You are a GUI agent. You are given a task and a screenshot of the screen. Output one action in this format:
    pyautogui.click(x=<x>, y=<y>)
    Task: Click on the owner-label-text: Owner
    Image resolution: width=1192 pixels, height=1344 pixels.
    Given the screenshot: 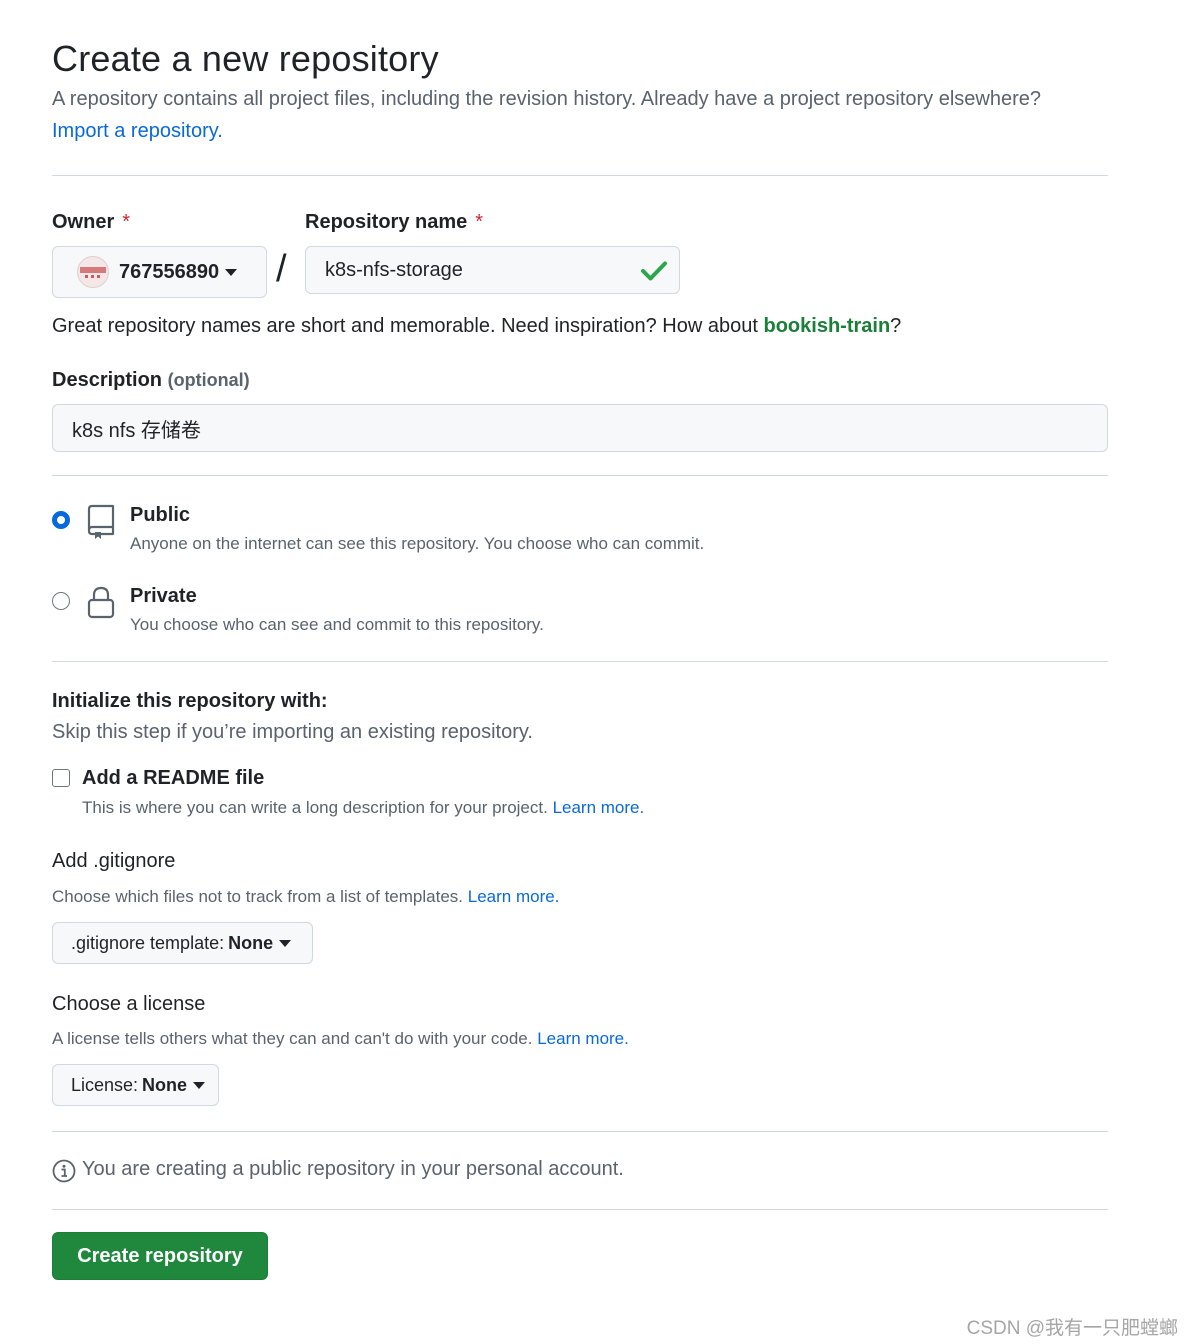 What is the action you would take?
    pyautogui.click(x=83, y=222)
    